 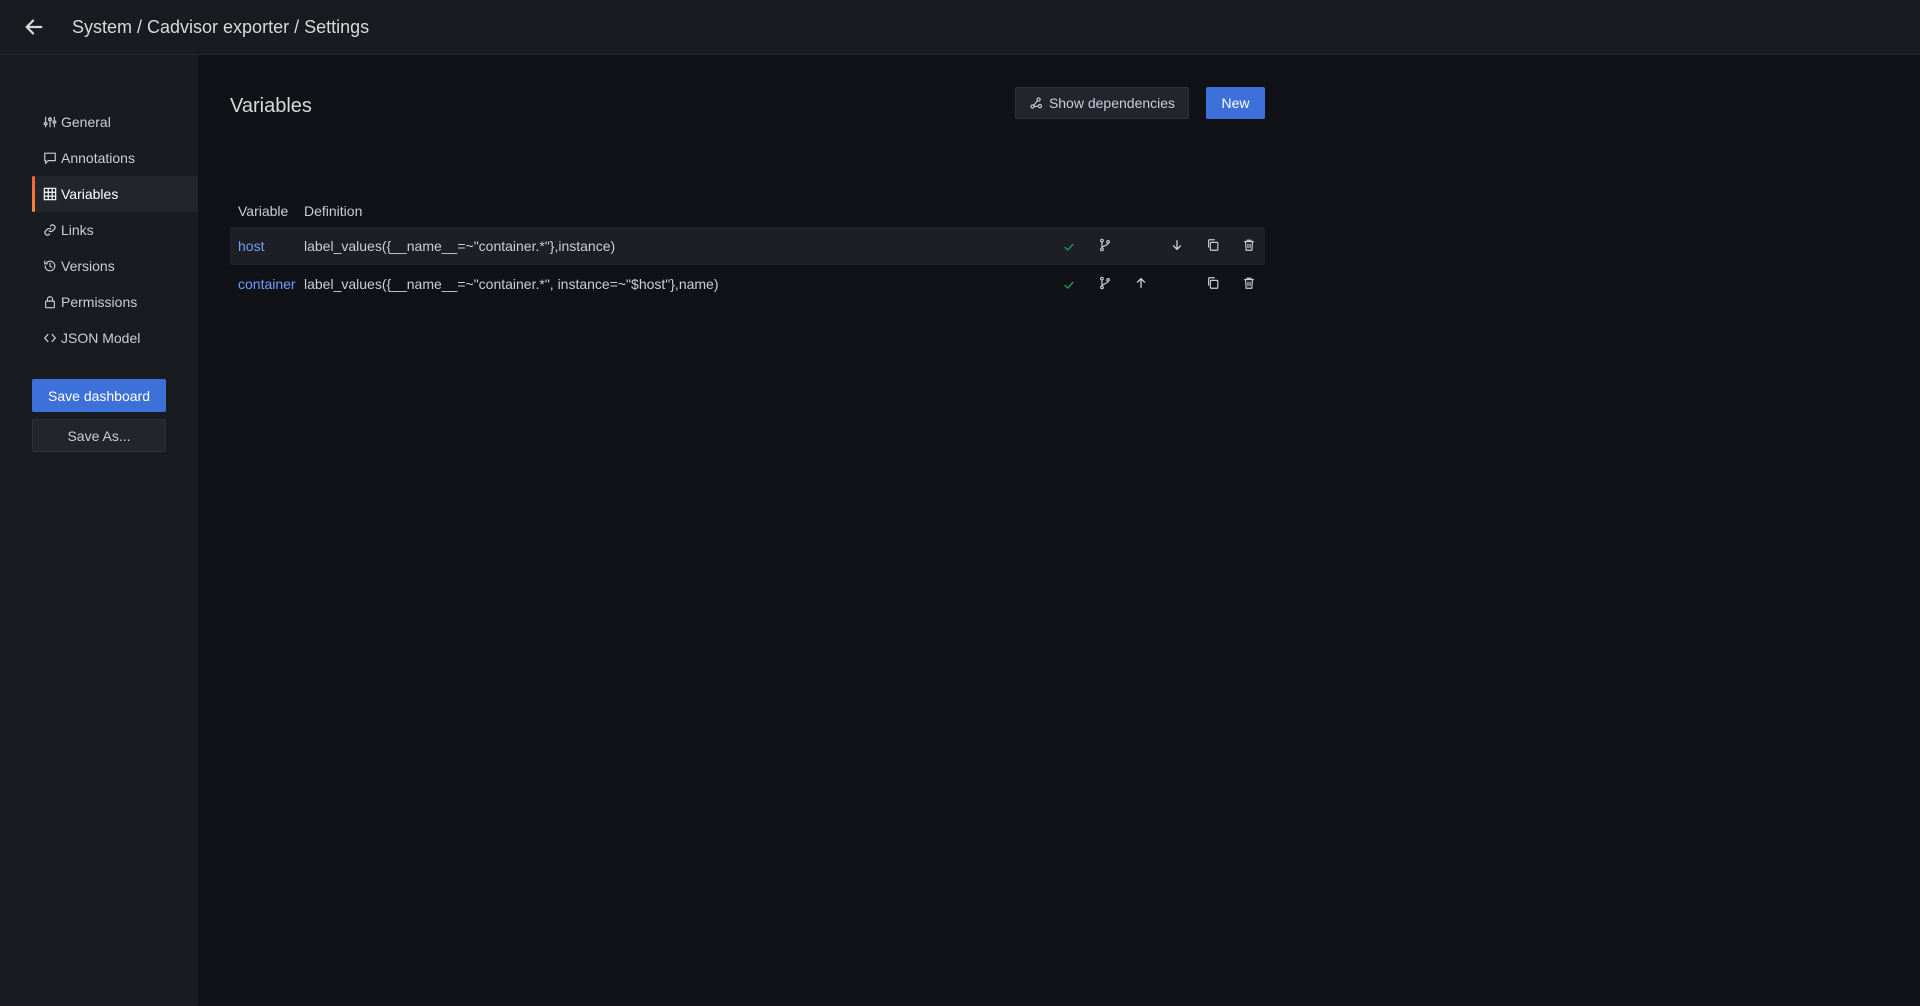 What do you see at coordinates (50, 302) in the screenshot?
I see `lock-icon` at bounding box center [50, 302].